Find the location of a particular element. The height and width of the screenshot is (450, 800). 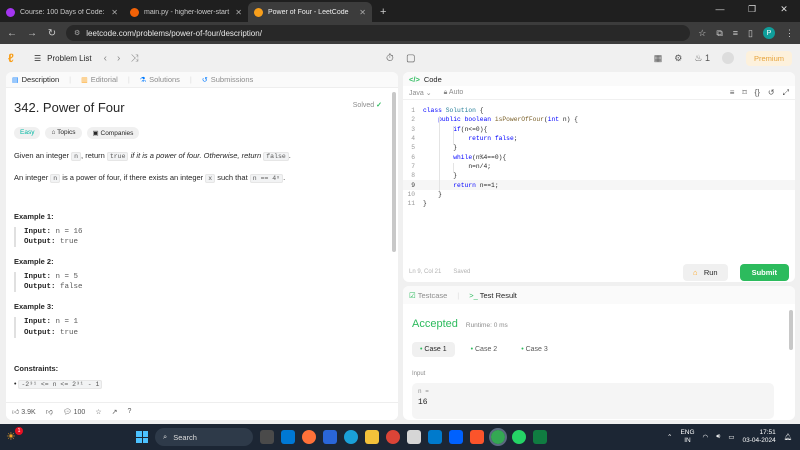

sidepanel-icon: ▯ is located at coordinates (750, 33).